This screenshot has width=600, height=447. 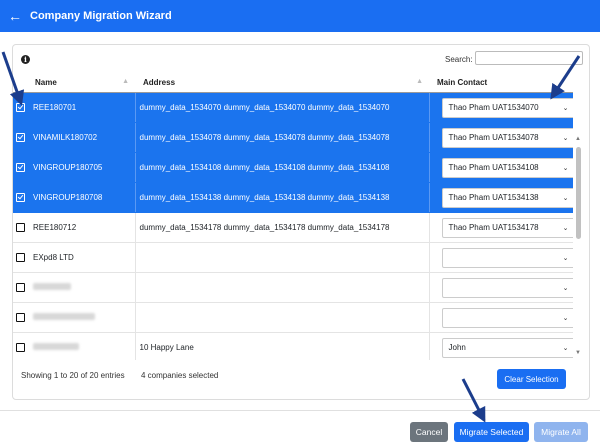 I want to click on table-scrollbar: ▲ ▼, so click(x=578, y=217).